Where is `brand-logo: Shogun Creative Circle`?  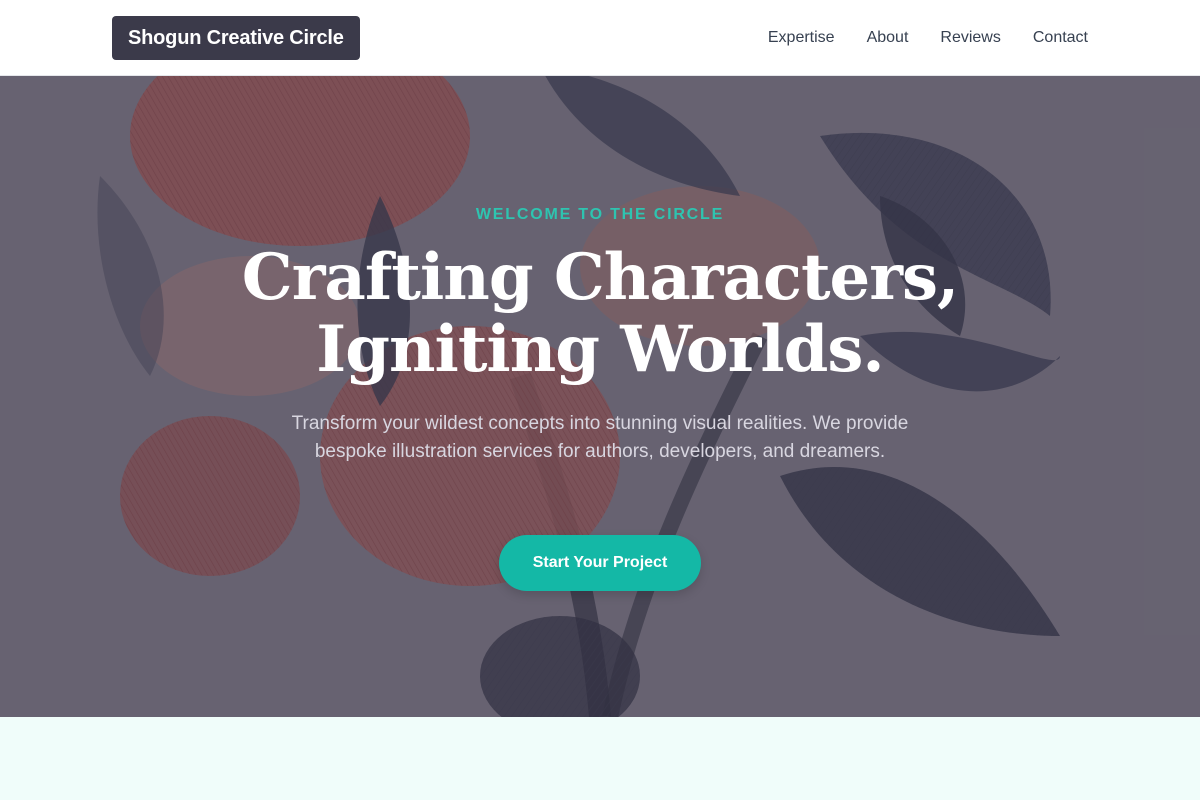 brand-logo: Shogun Creative Circle is located at coordinates (236, 38).